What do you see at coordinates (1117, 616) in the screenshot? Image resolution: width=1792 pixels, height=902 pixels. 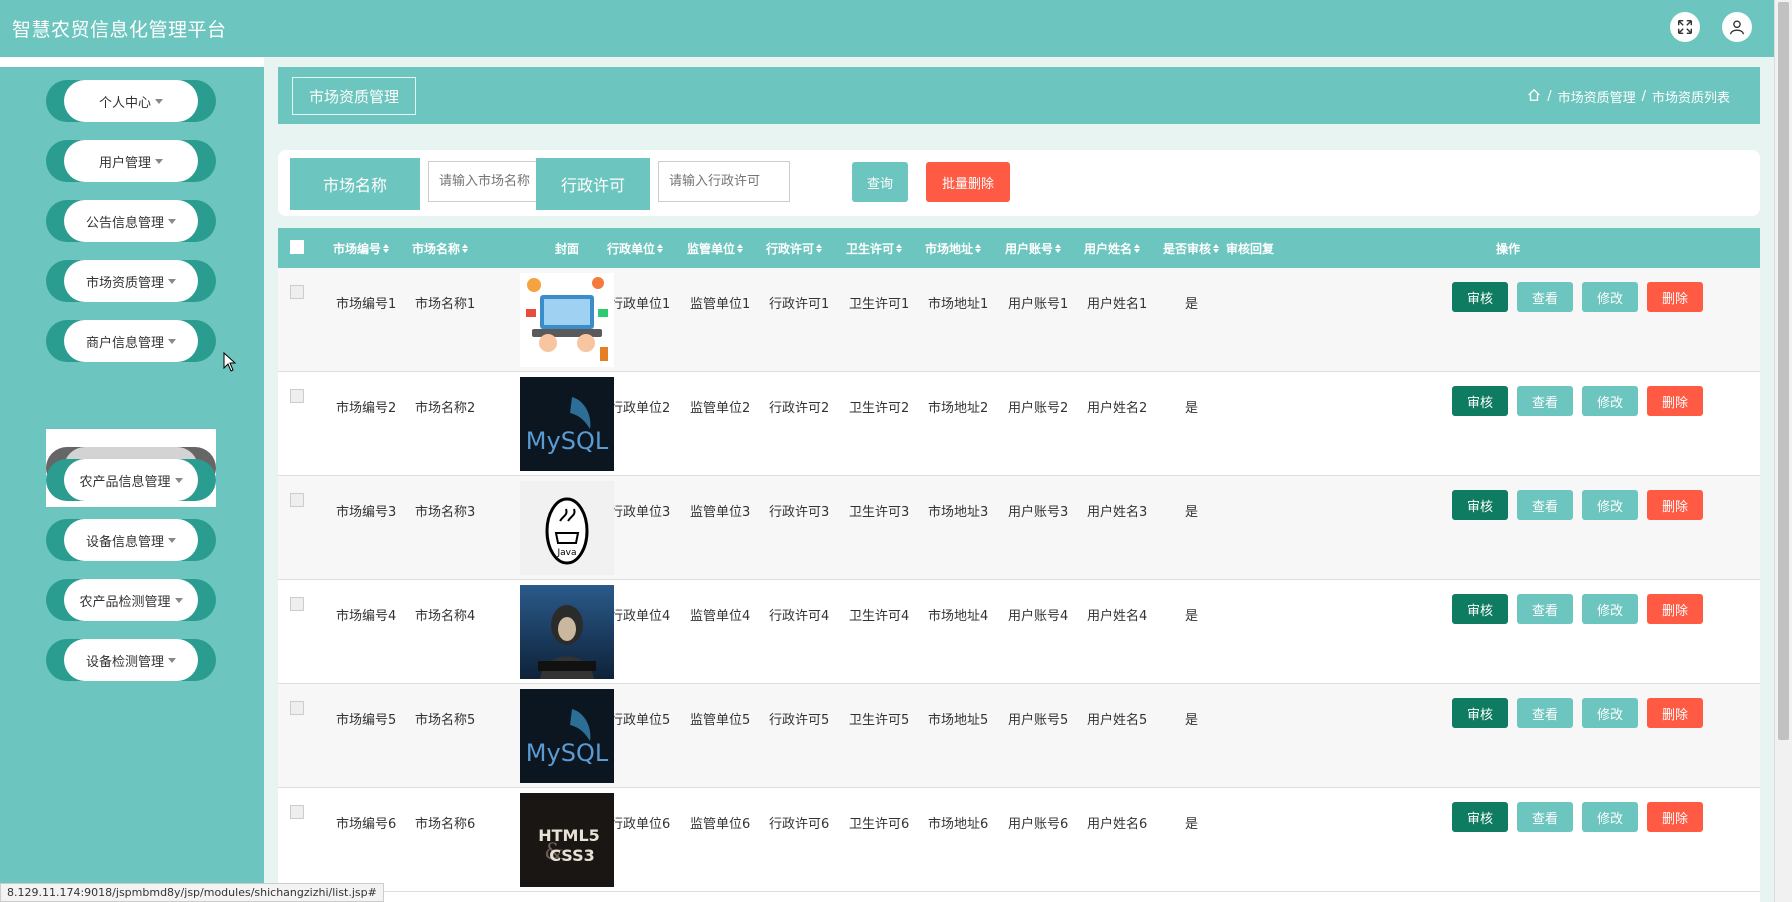 I see `cell-user: 用户姓名4` at bounding box center [1117, 616].